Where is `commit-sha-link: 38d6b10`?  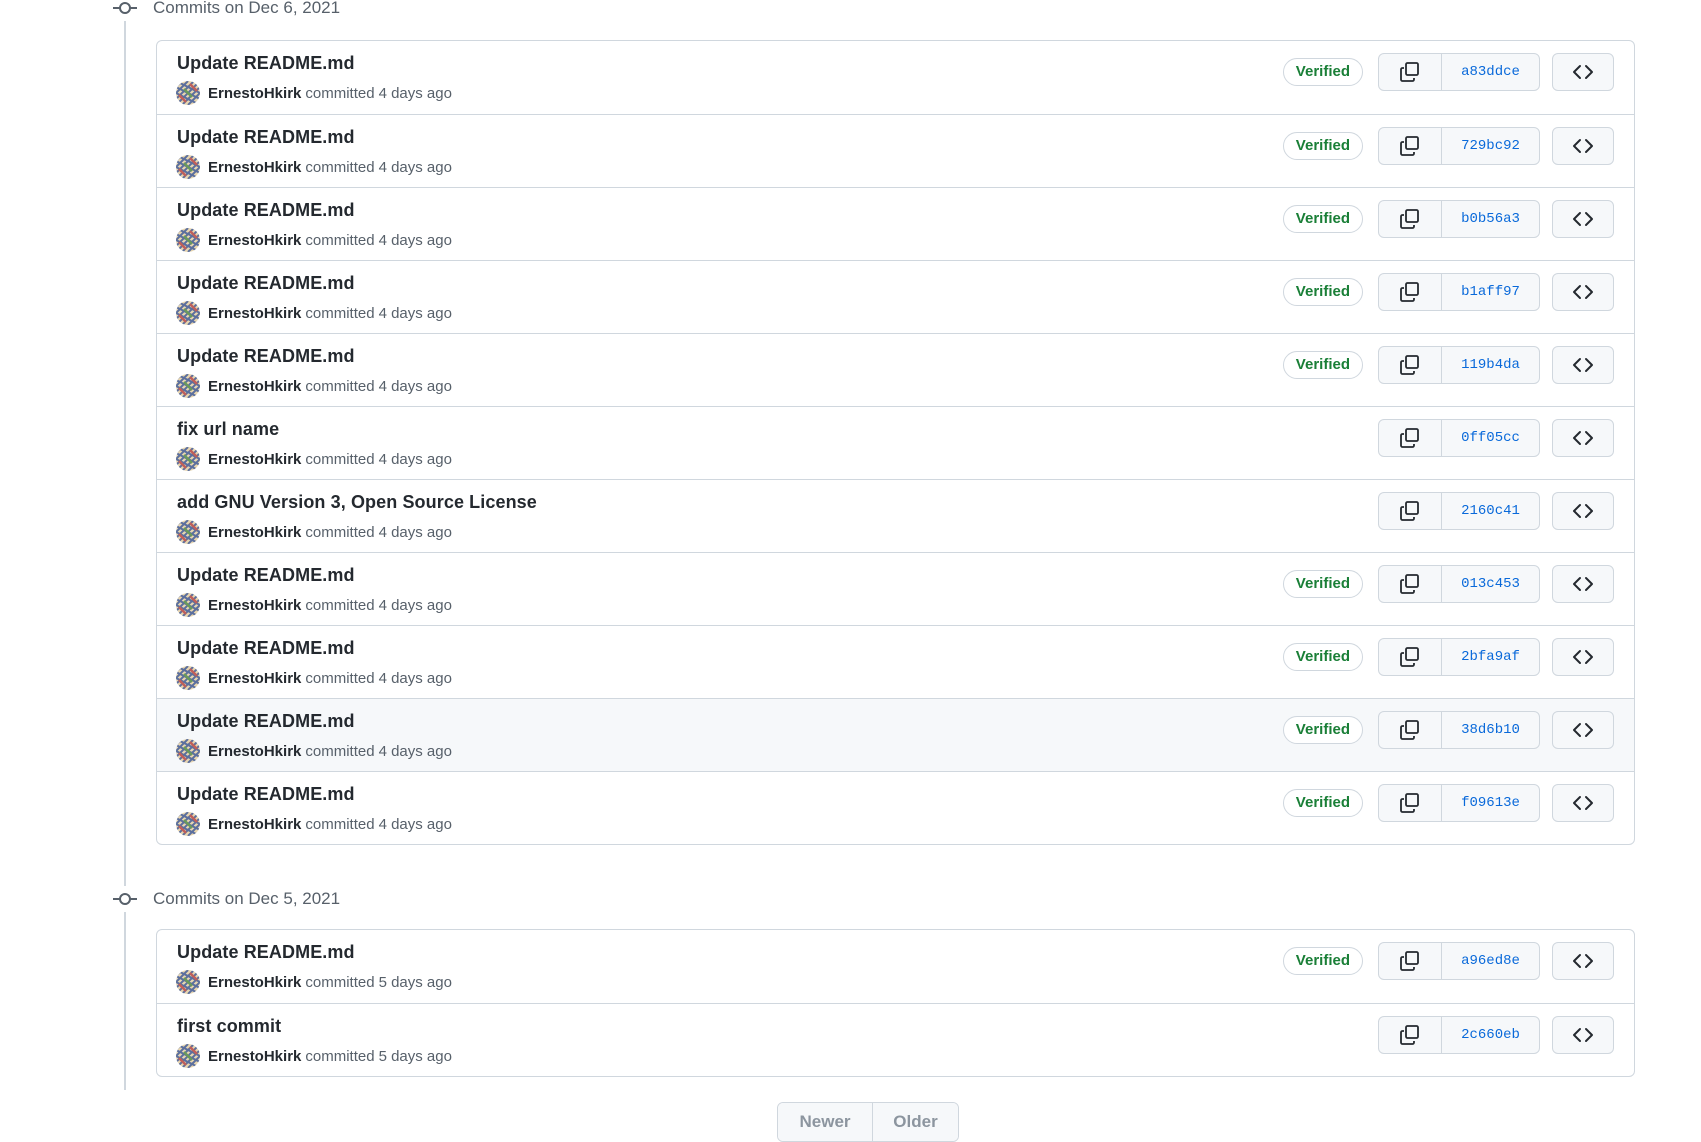 commit-sha-link: 38d6b10 is located at coordinates (1490, 730).